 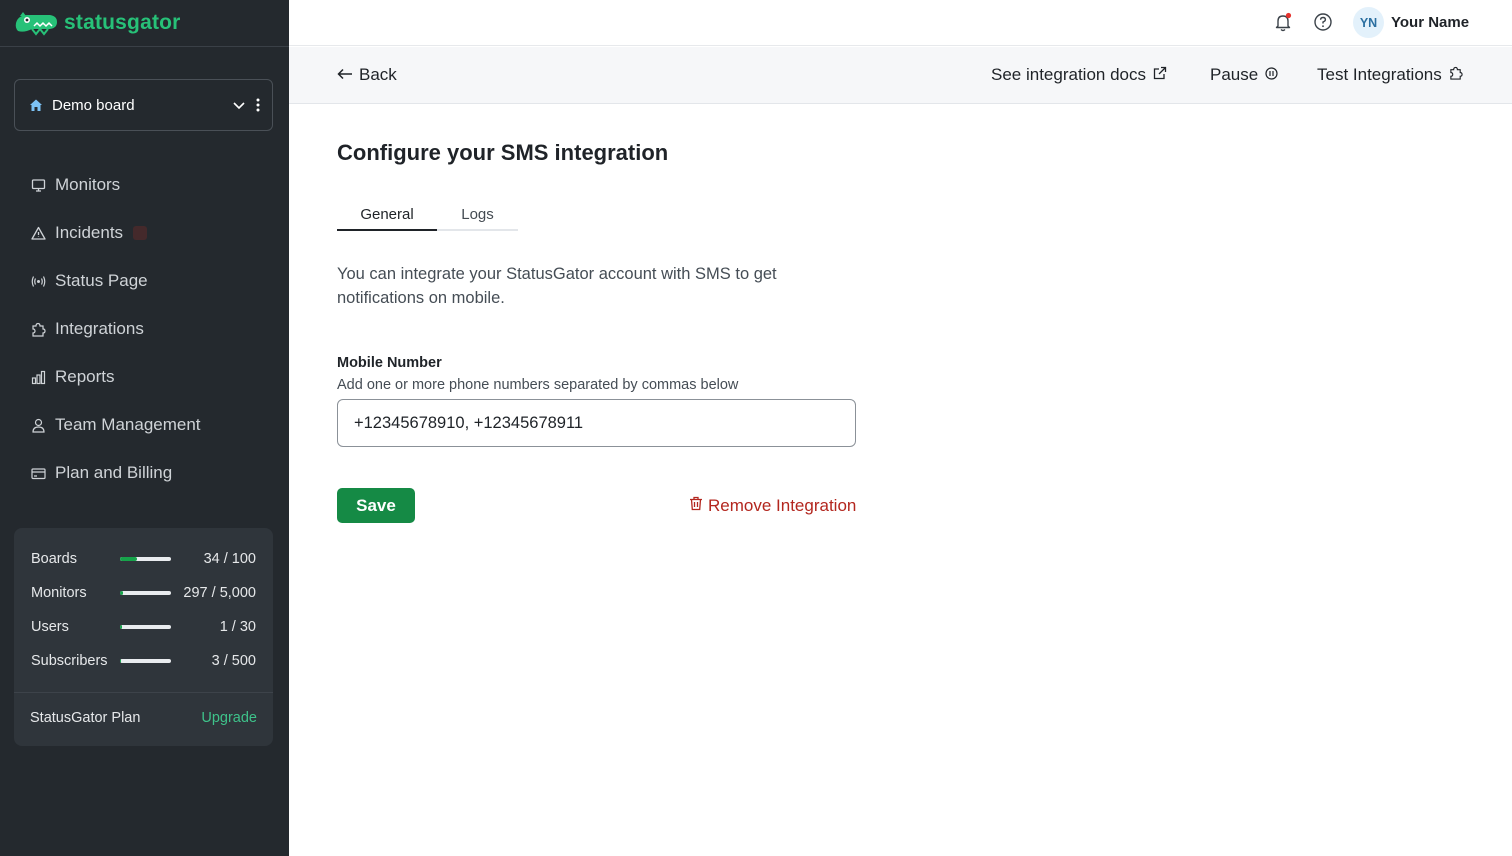 What do you see at coordinates (229, 559) in the screenshot?
I see `usage-value: 34 / 100` at bounding box center [229, 559].